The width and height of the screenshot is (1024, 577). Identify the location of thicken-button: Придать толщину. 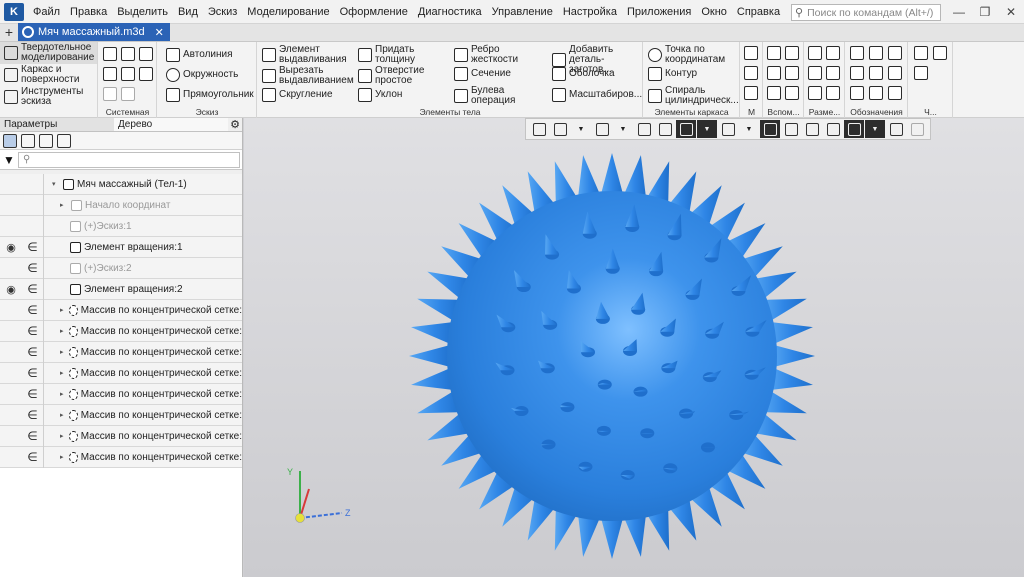
(386, 55).